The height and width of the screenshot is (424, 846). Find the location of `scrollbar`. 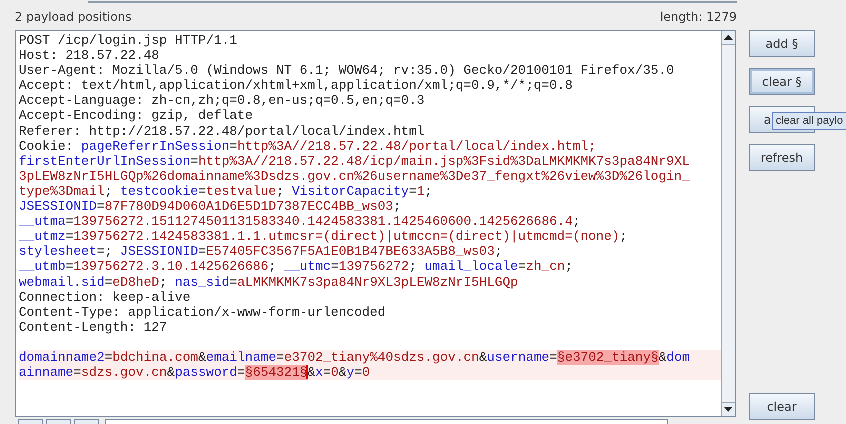

scrollbar is located at coordinates (728, 223).